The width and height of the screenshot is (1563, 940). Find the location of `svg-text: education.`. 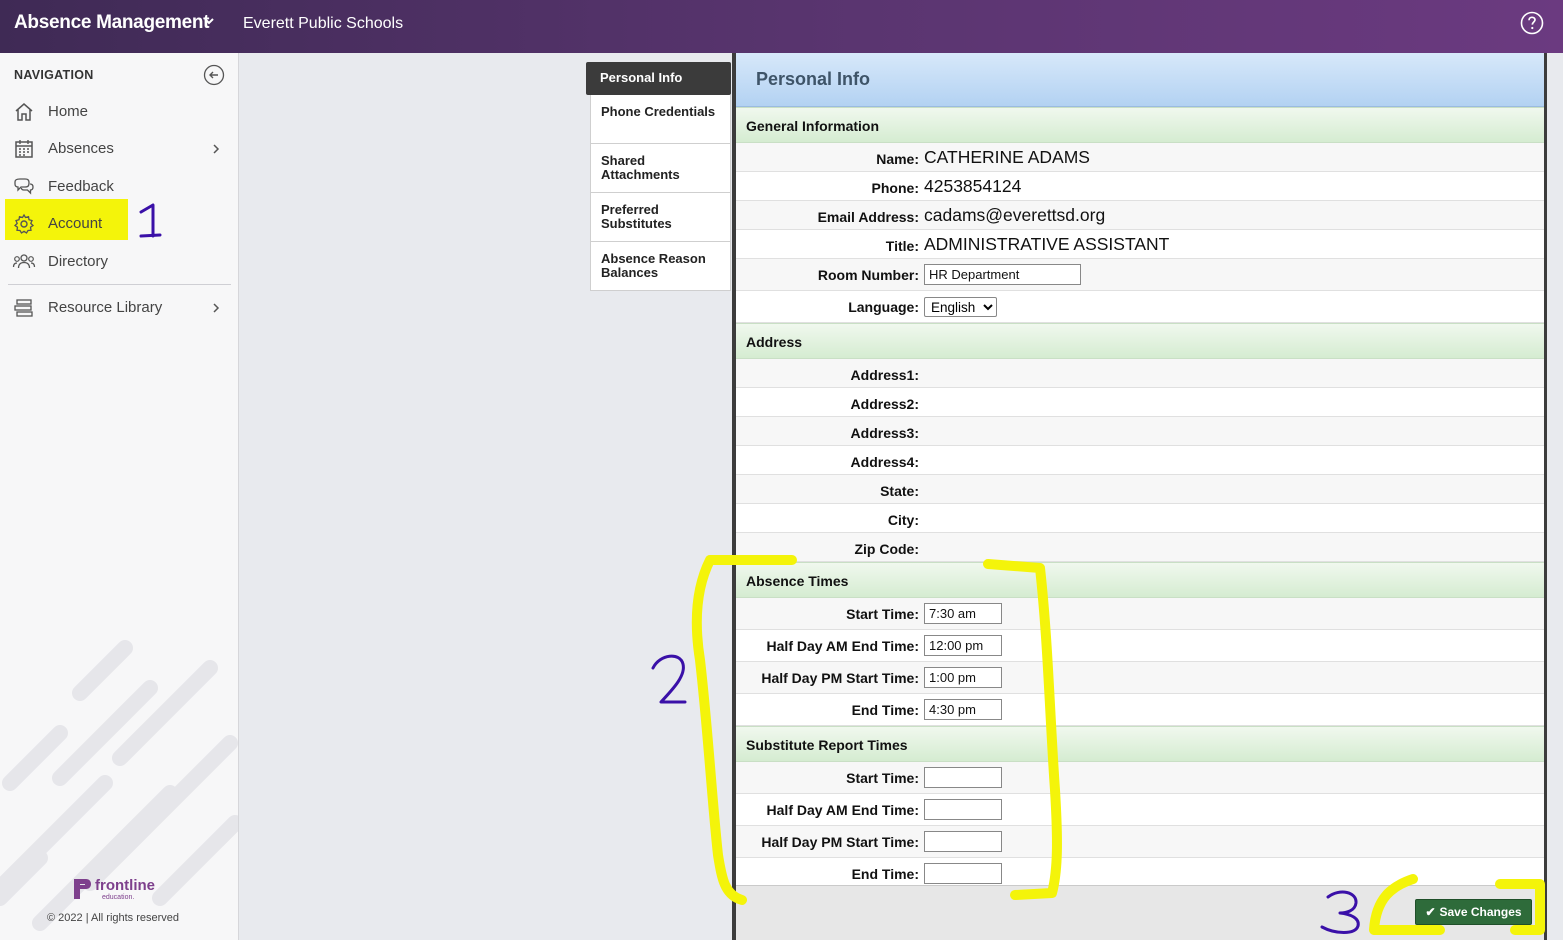

svg-text: education. is located at coordinates (118, 897).